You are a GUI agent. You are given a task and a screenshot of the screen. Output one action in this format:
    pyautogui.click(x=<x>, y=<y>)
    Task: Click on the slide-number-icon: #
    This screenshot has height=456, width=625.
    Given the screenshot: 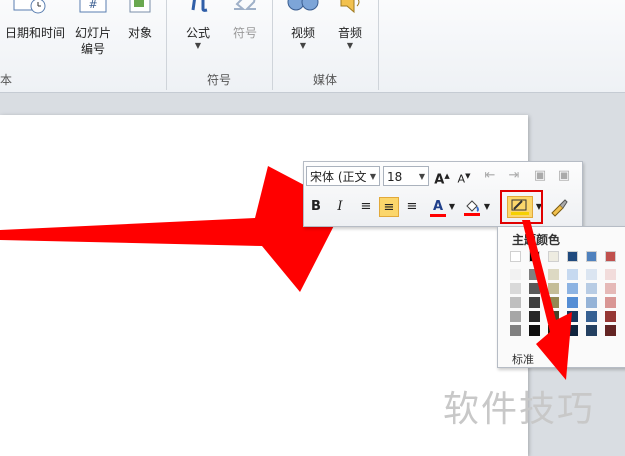 What is the action you would take?
    pyautogui.click(x=93, y=8)
    